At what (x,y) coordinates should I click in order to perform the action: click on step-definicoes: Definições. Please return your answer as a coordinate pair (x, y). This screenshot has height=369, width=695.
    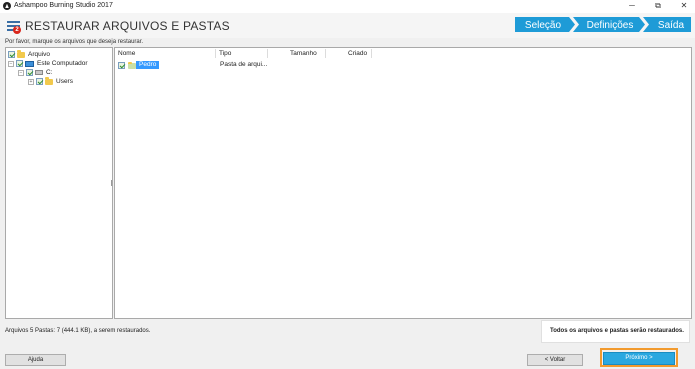
    Looking at the image, I should click on (609, 24).